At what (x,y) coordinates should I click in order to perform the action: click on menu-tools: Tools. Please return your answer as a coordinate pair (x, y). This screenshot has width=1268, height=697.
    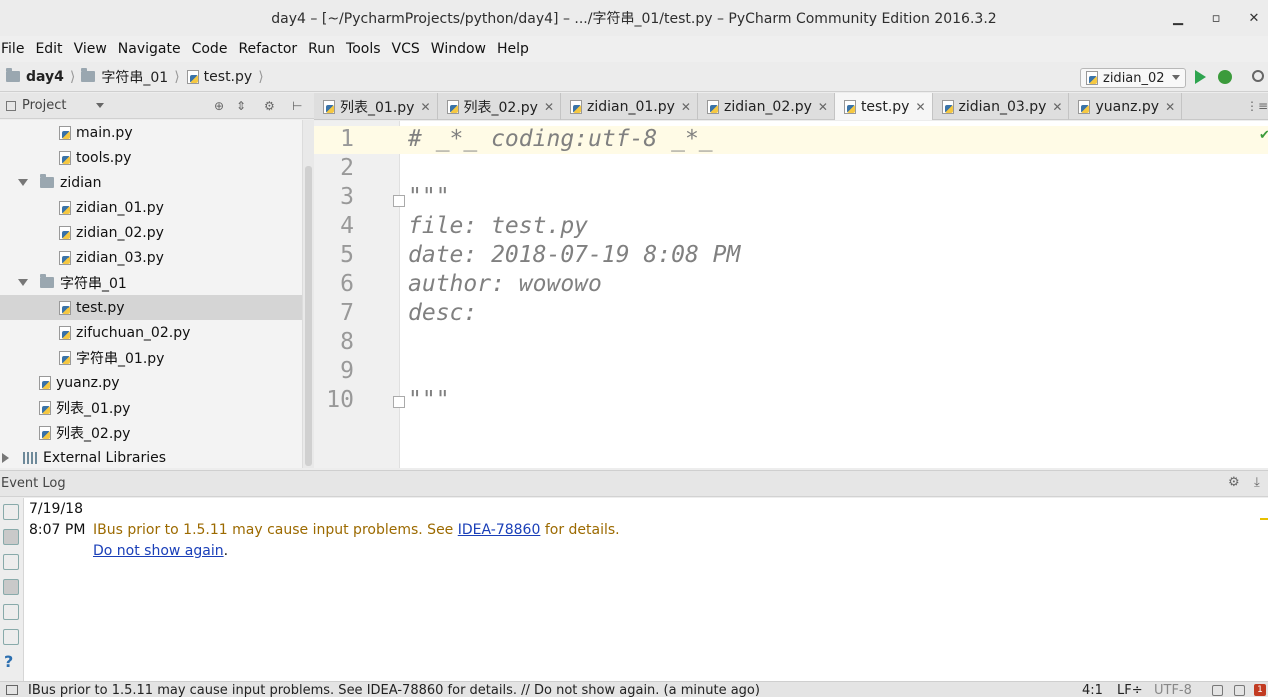
    Looking at the image, I should click on (363, 49).